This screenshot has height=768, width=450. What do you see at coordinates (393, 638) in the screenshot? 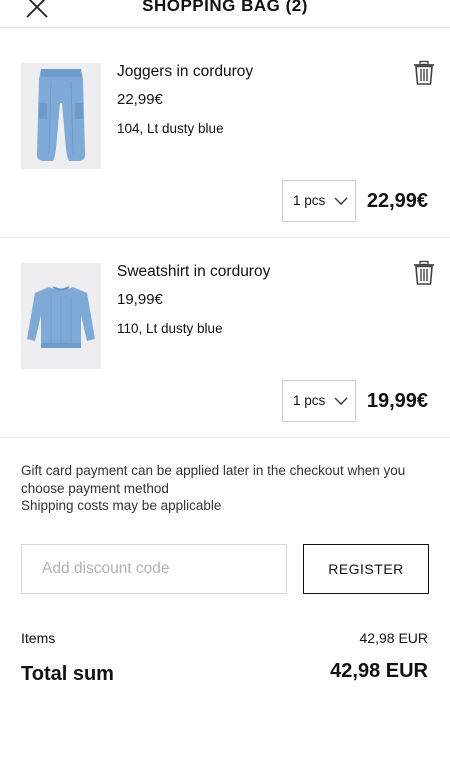
I see `items-value: 42,98 EUR` at bounding box center [393, 638].